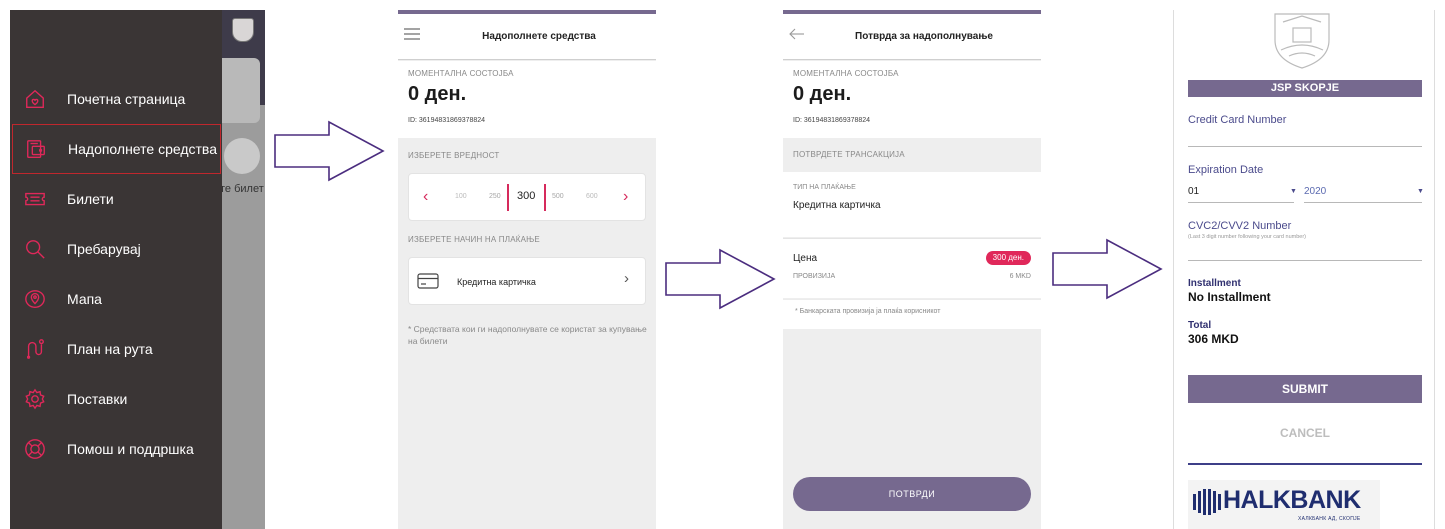  Describe the element at coordinates (1364, 191) in the screenshot. I see `exp-year-select: 2020 ▼` at that location.